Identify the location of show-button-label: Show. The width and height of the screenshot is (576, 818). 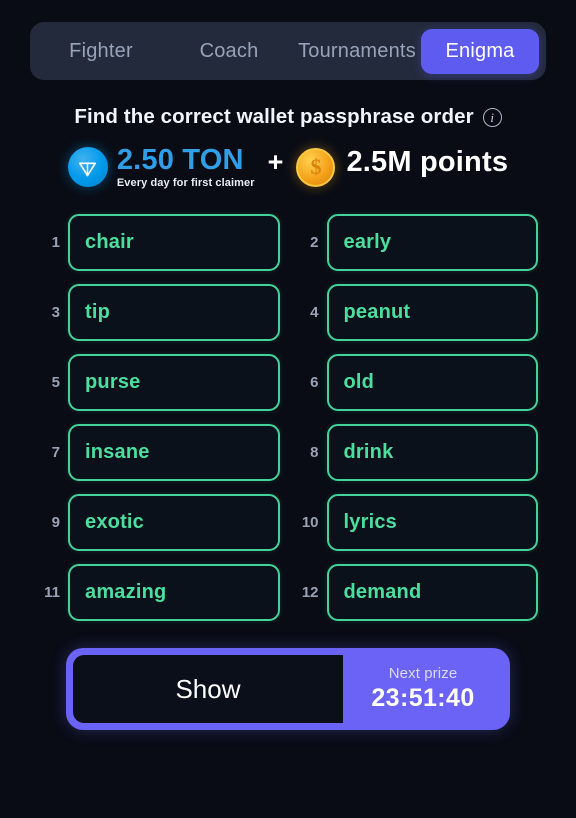
(208, 688).